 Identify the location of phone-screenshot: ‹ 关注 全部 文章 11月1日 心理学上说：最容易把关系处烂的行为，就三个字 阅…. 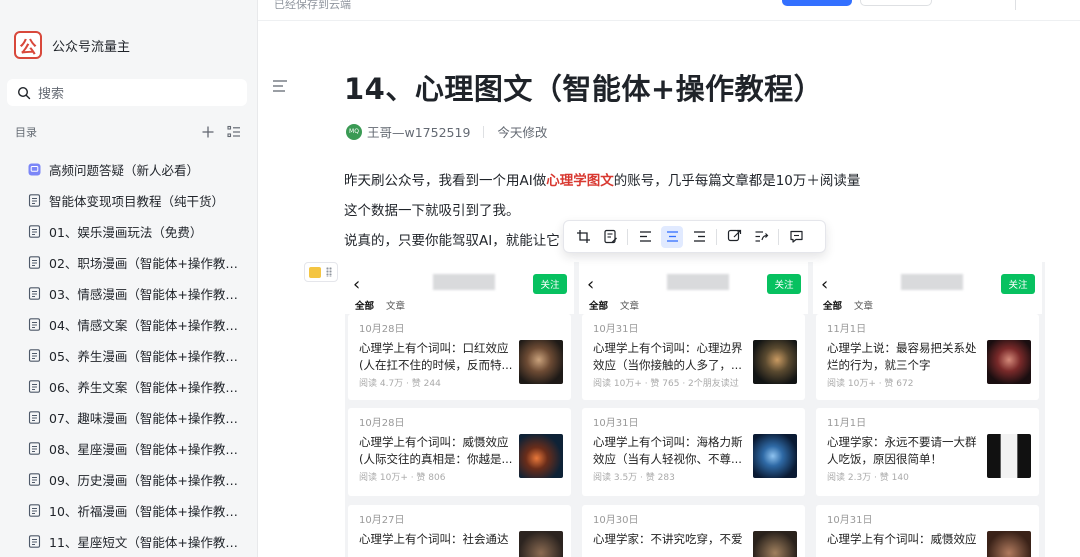
(927, 409).